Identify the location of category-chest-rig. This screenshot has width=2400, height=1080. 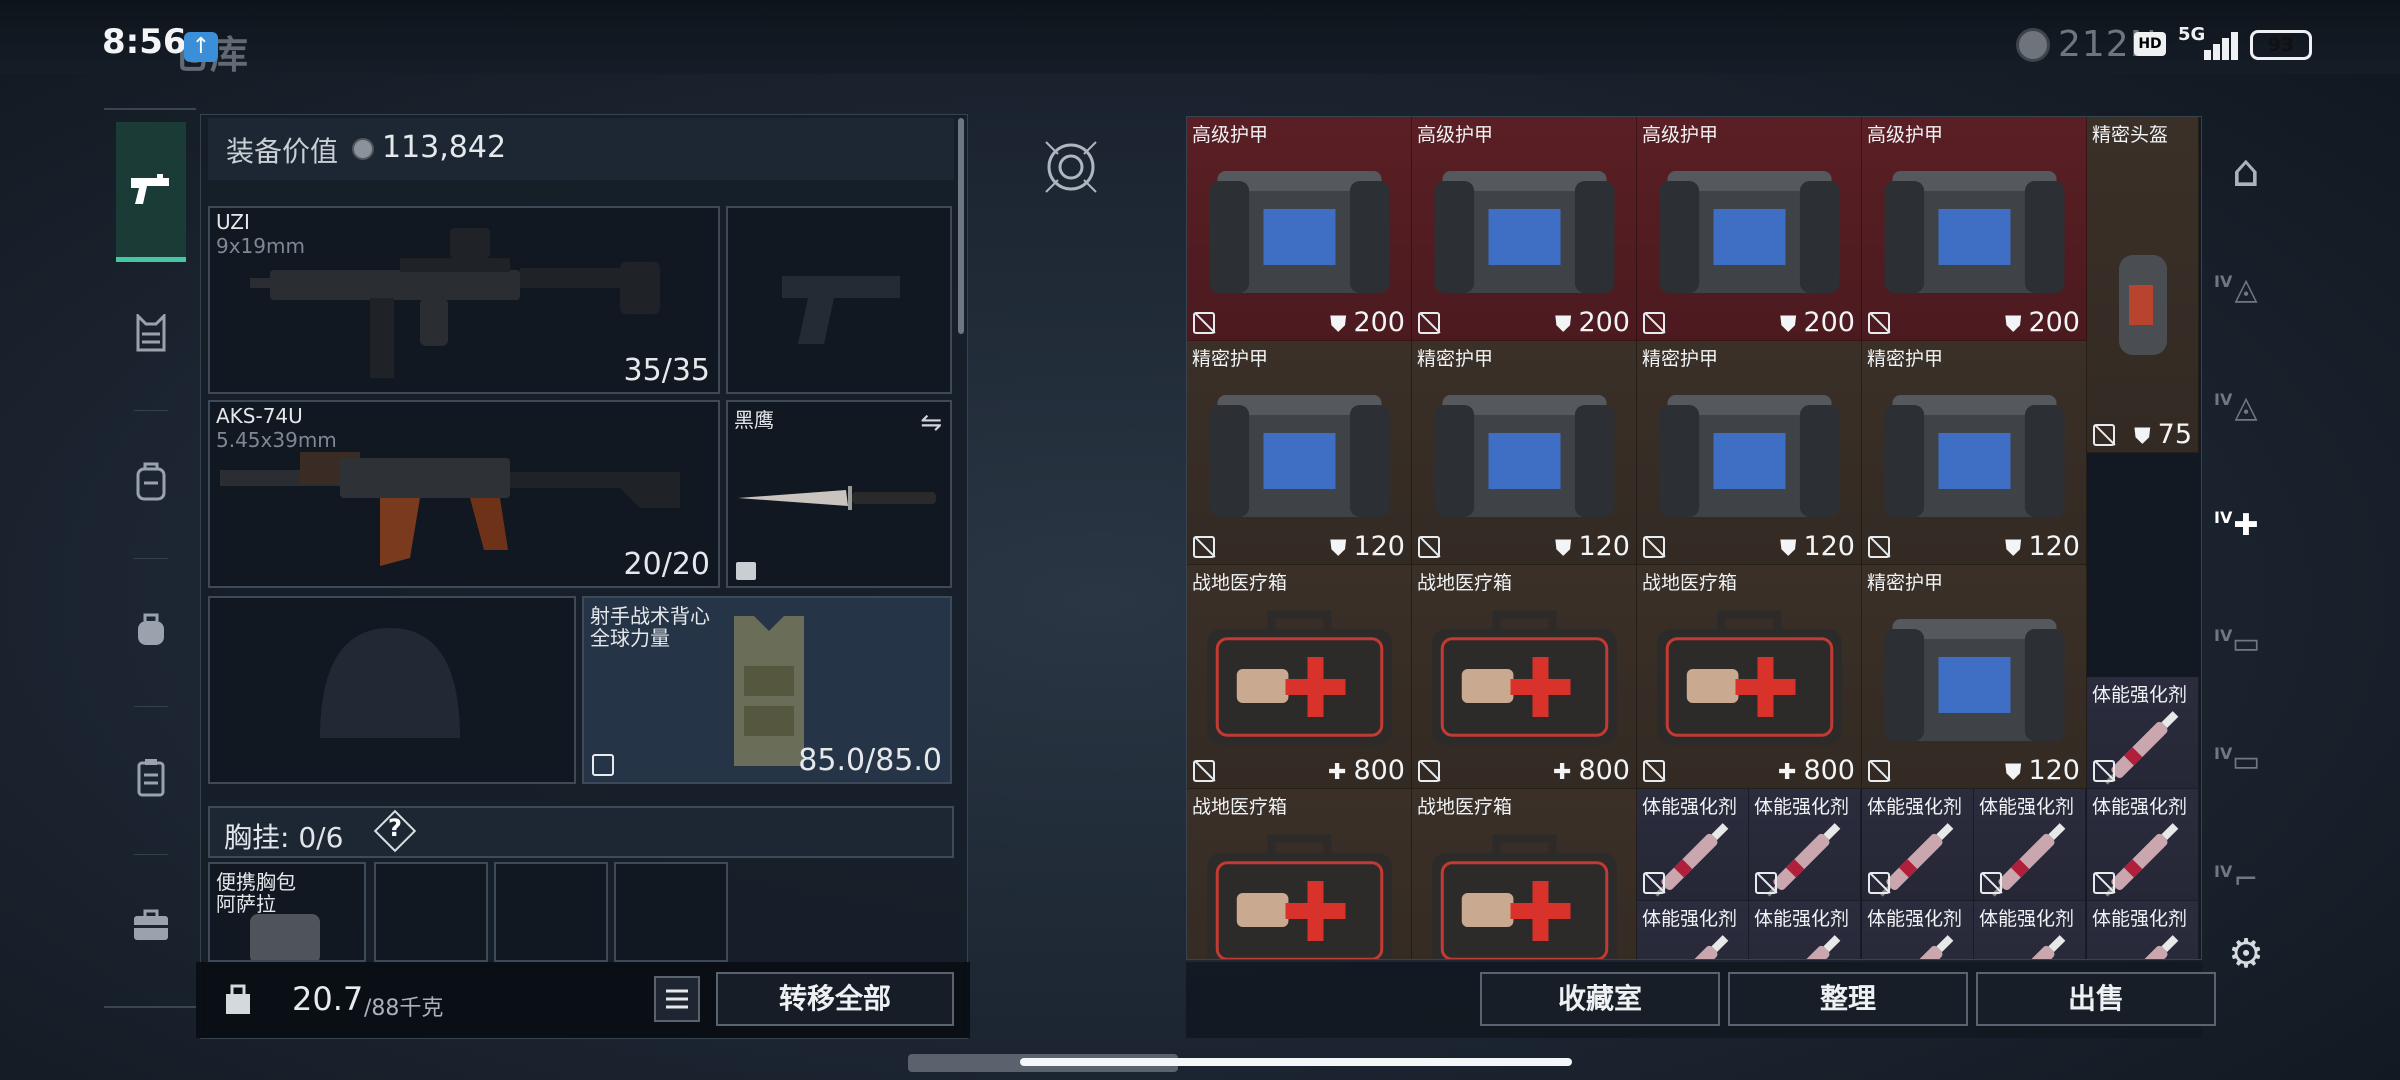
(151, 333).